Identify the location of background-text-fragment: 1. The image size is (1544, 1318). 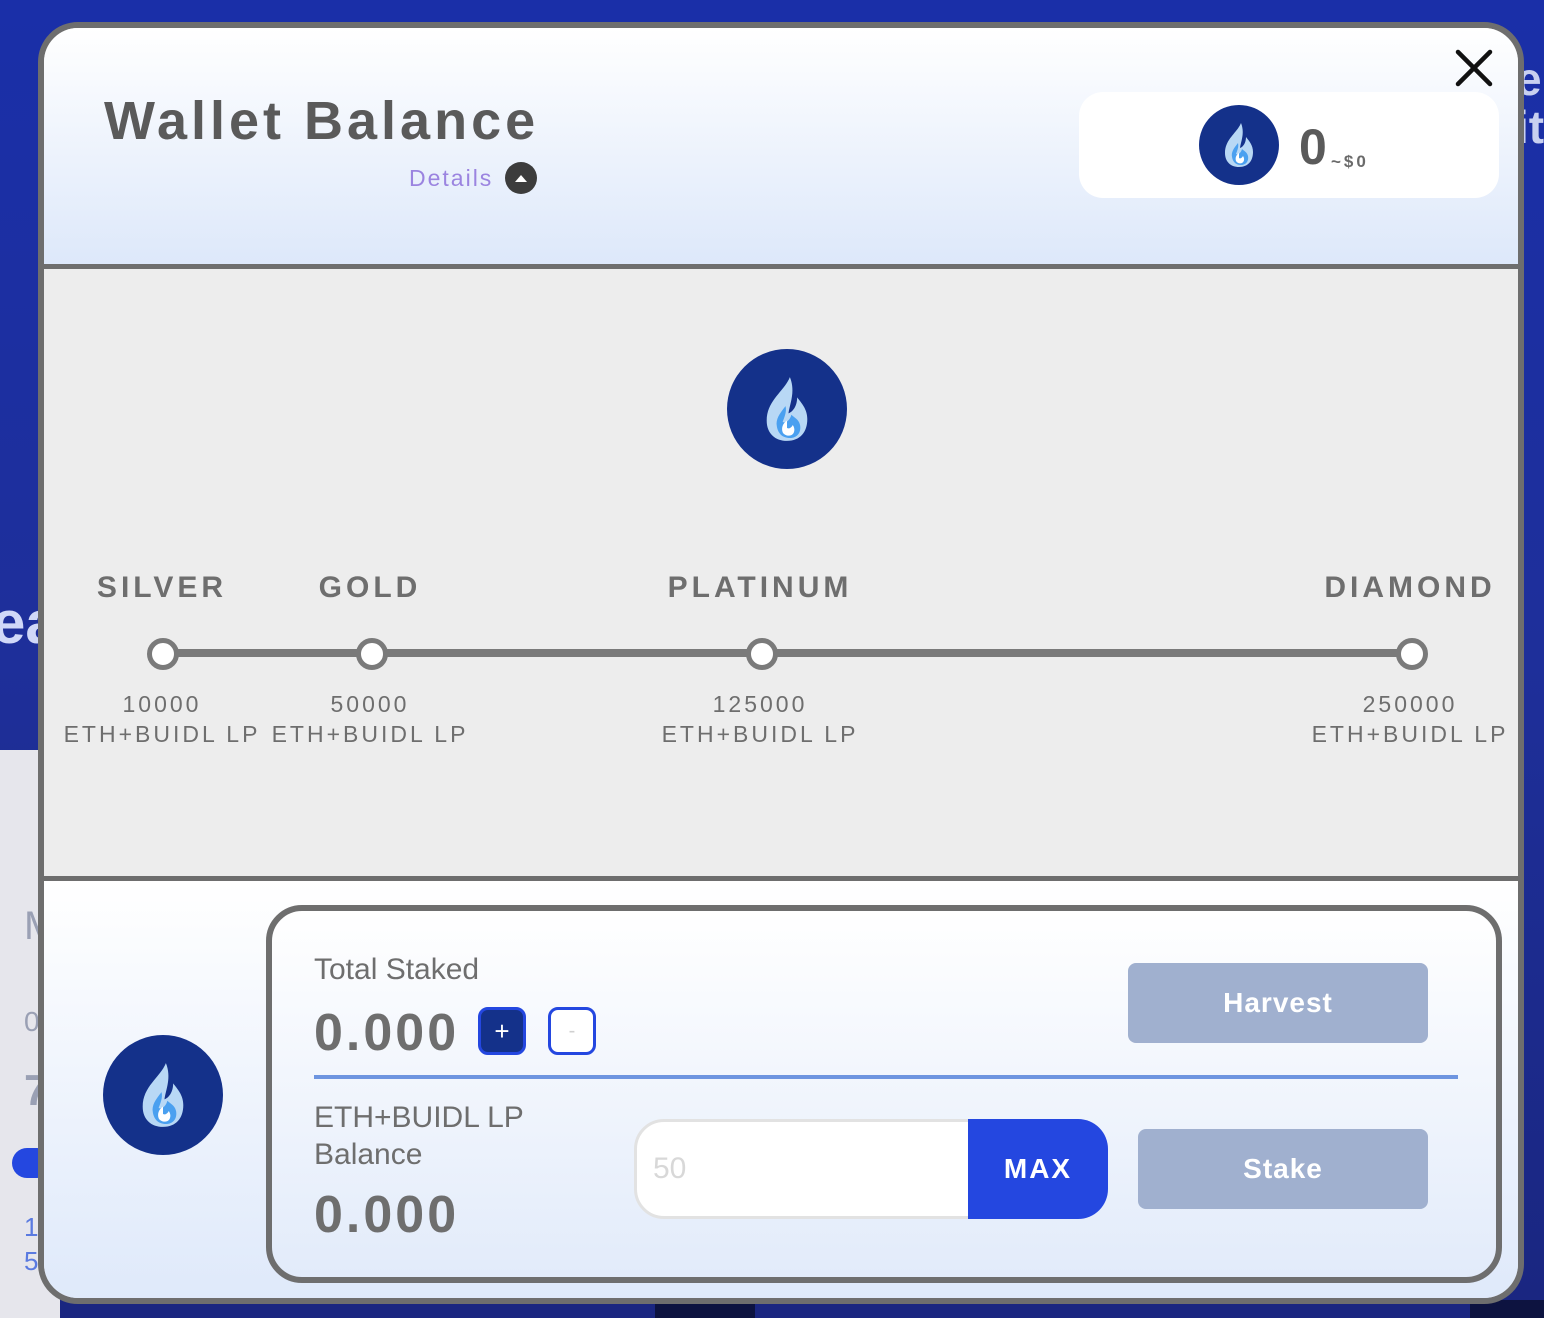
(31, 1227).